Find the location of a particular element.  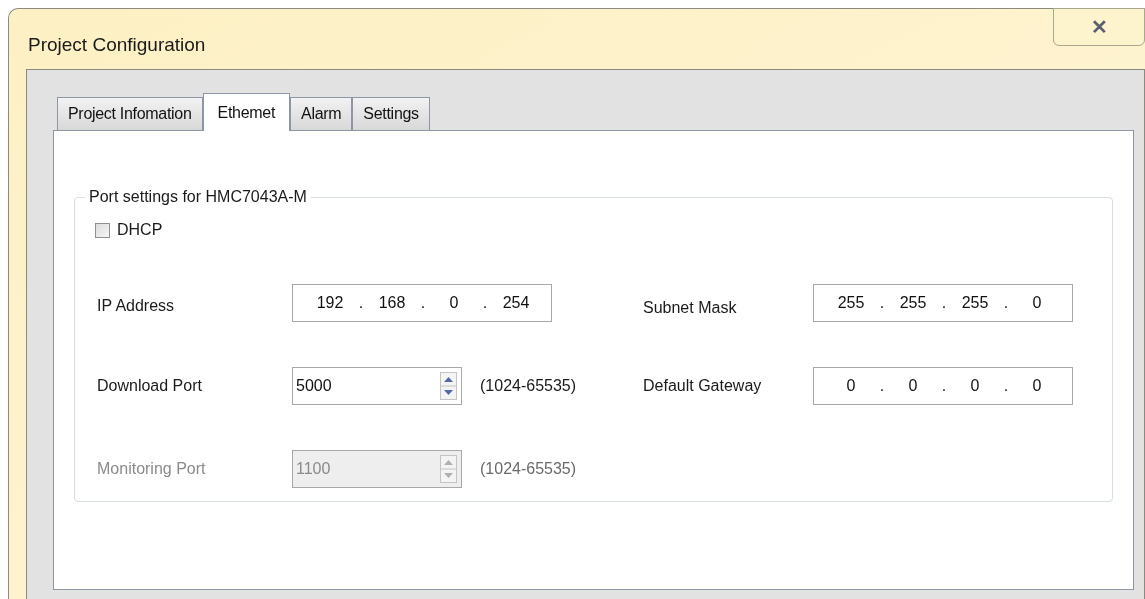

close-button: ✕ is located at coordinates (1099, 27).